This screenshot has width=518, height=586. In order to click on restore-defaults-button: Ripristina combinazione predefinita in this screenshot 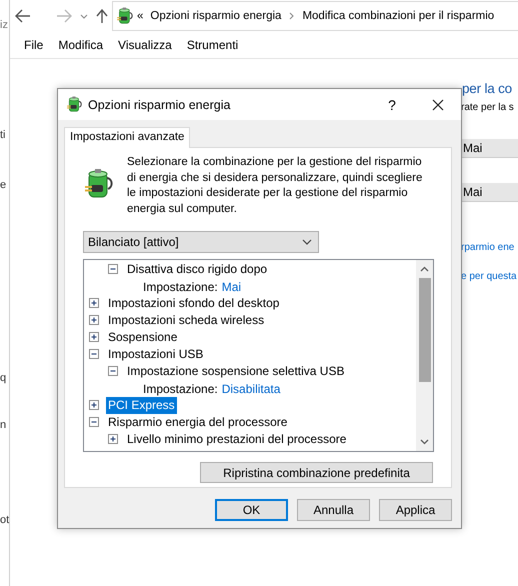, I will do `click(316, 472)`.